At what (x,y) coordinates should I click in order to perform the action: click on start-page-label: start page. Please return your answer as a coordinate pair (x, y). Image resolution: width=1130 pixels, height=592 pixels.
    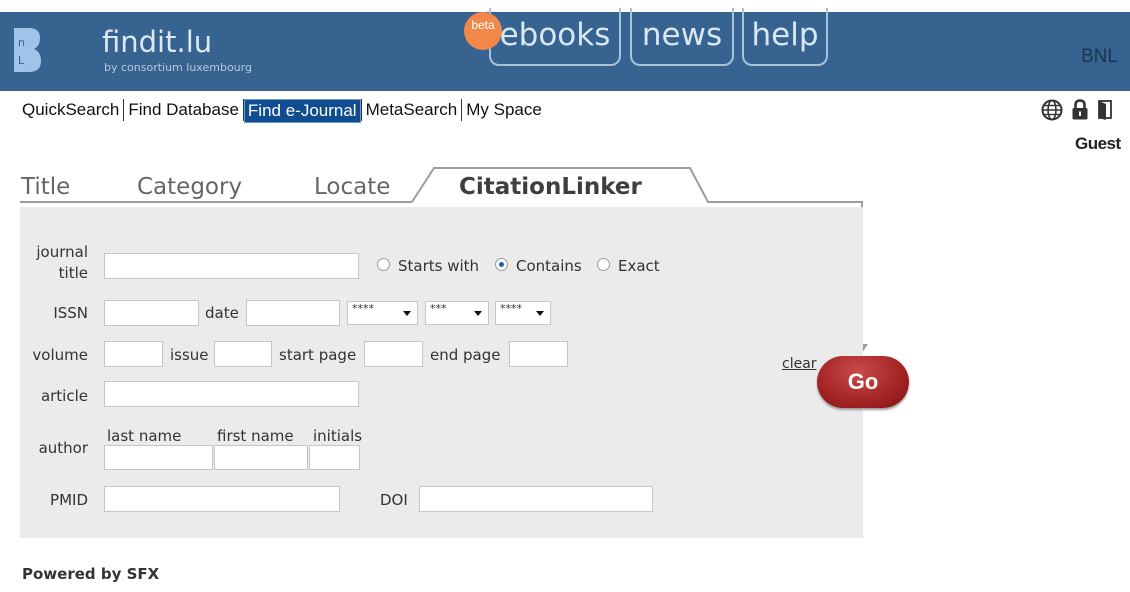
    Looking at the image, I should click on (318, 355).